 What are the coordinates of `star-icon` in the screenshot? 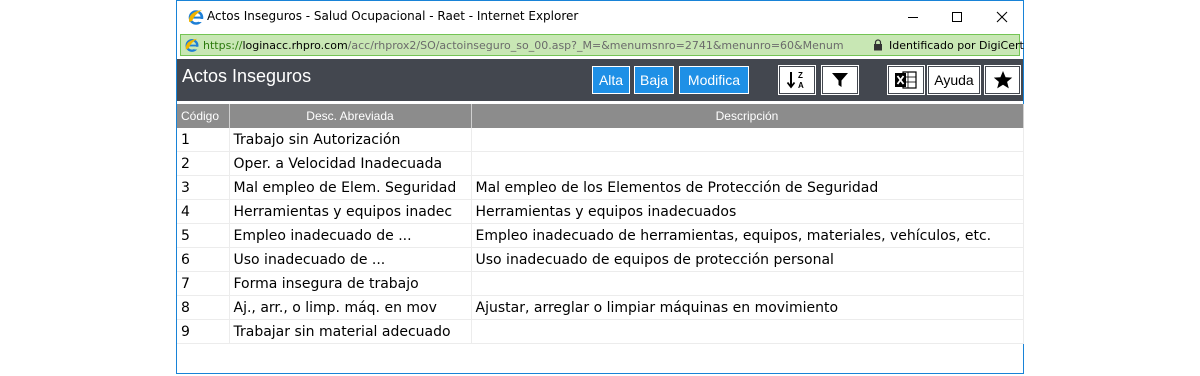 It's located at (1002, 80).